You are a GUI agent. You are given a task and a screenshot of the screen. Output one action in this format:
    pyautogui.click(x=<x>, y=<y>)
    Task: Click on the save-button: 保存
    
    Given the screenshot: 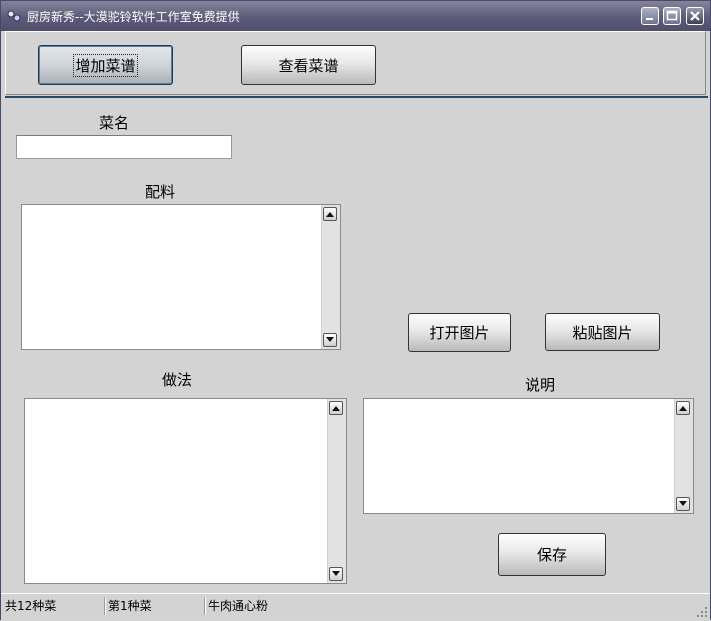 What is the action you would take?
    pyautogui.click(x=552, y=554)
    